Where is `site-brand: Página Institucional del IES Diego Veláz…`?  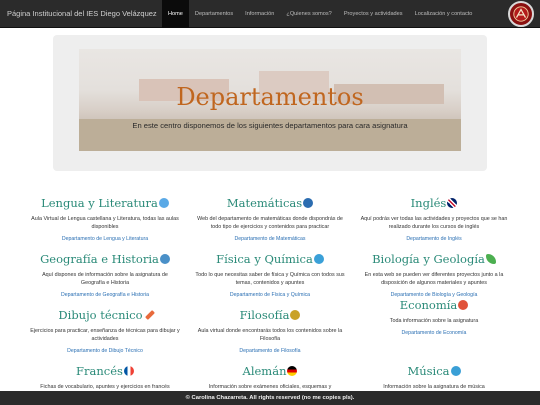
site-brand: Página Institucional del IES Diego Veláz… is located at coordinates (81, 13).